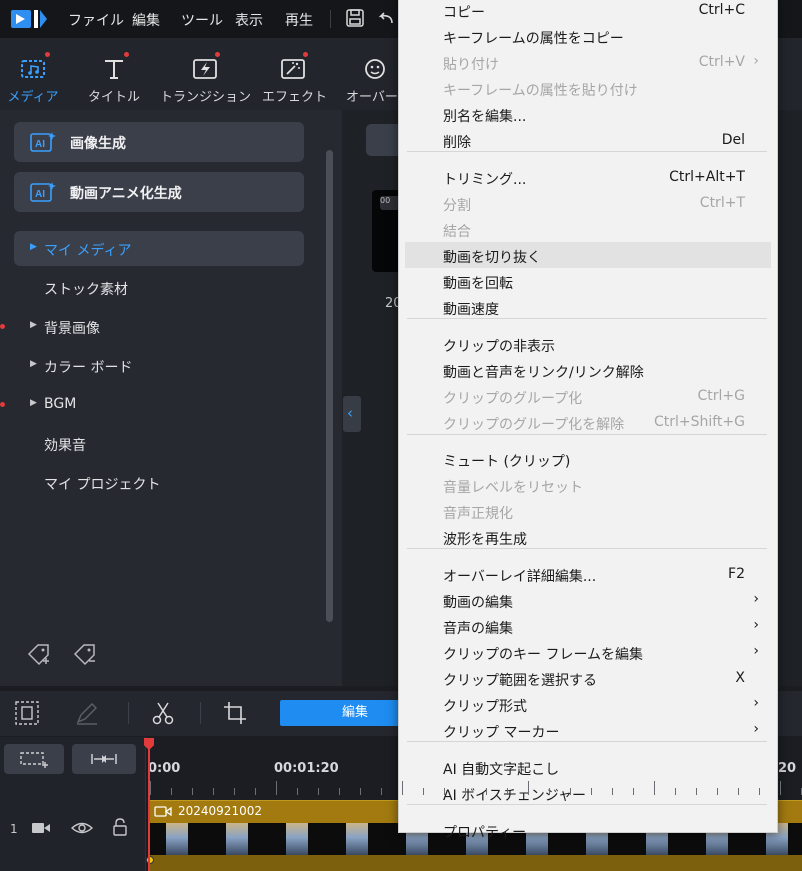 The image size is (802, 871). Describe the element at coordinates (82, 828) in the screenshot. I see `eye-icon` at that location.